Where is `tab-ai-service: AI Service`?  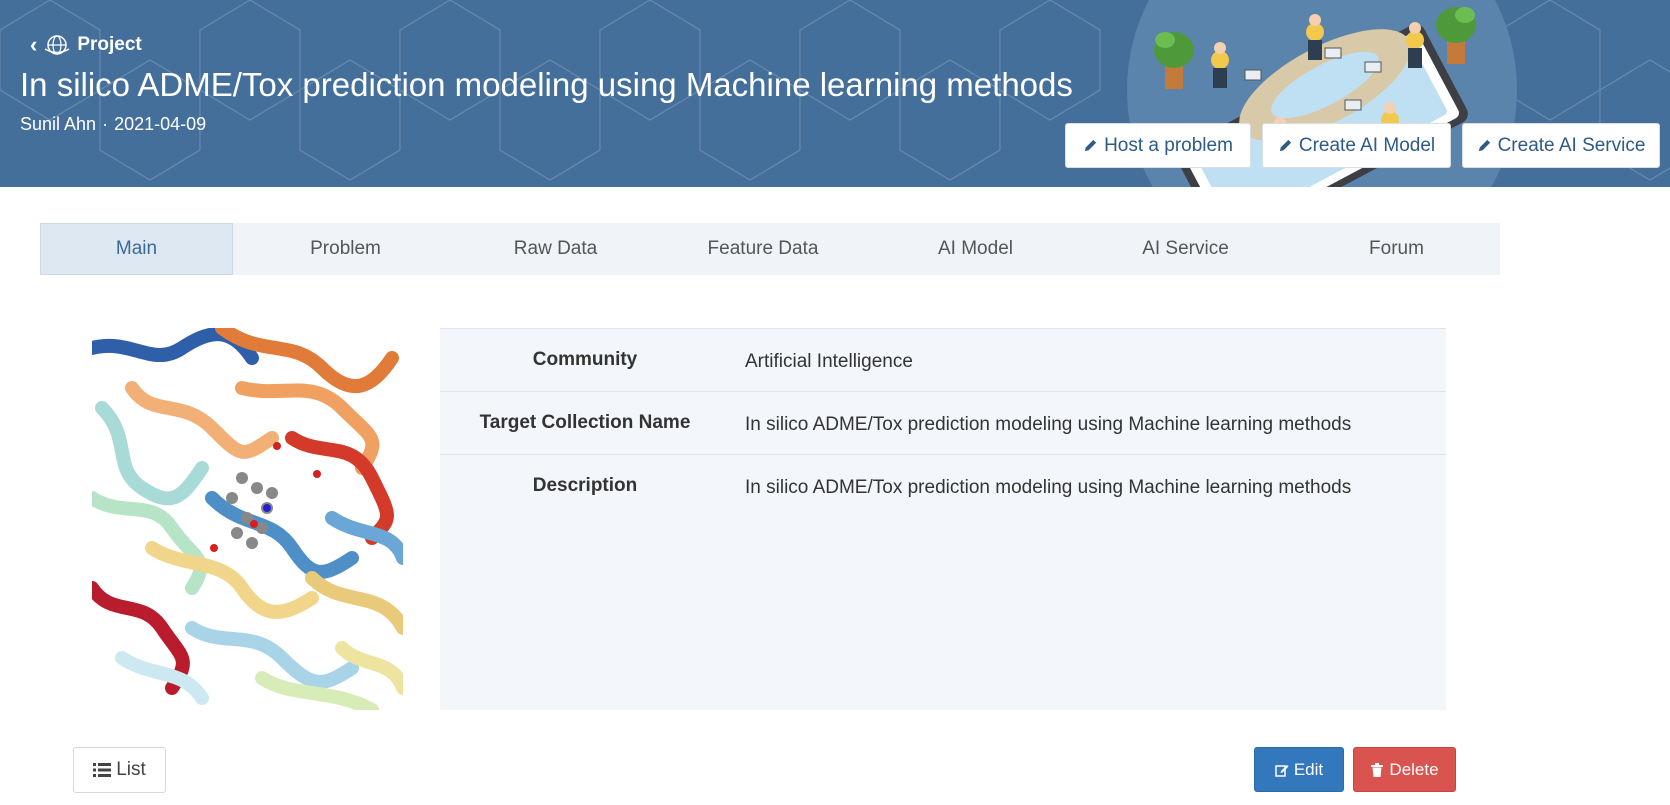 tab-ai-service: AI Service is located at coordinates (1185, 249).